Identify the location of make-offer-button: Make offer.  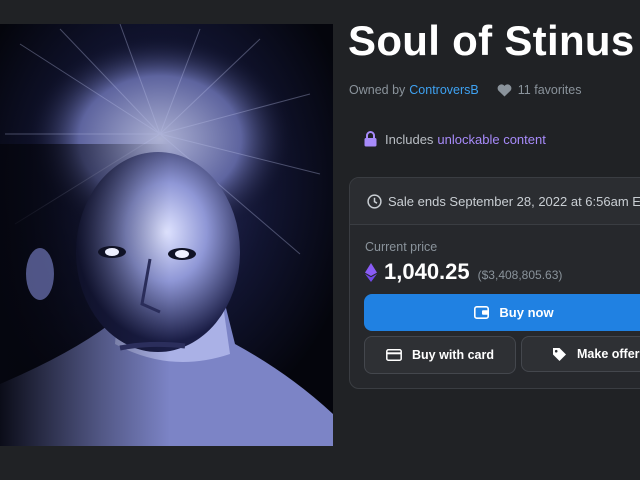
(580, 354).